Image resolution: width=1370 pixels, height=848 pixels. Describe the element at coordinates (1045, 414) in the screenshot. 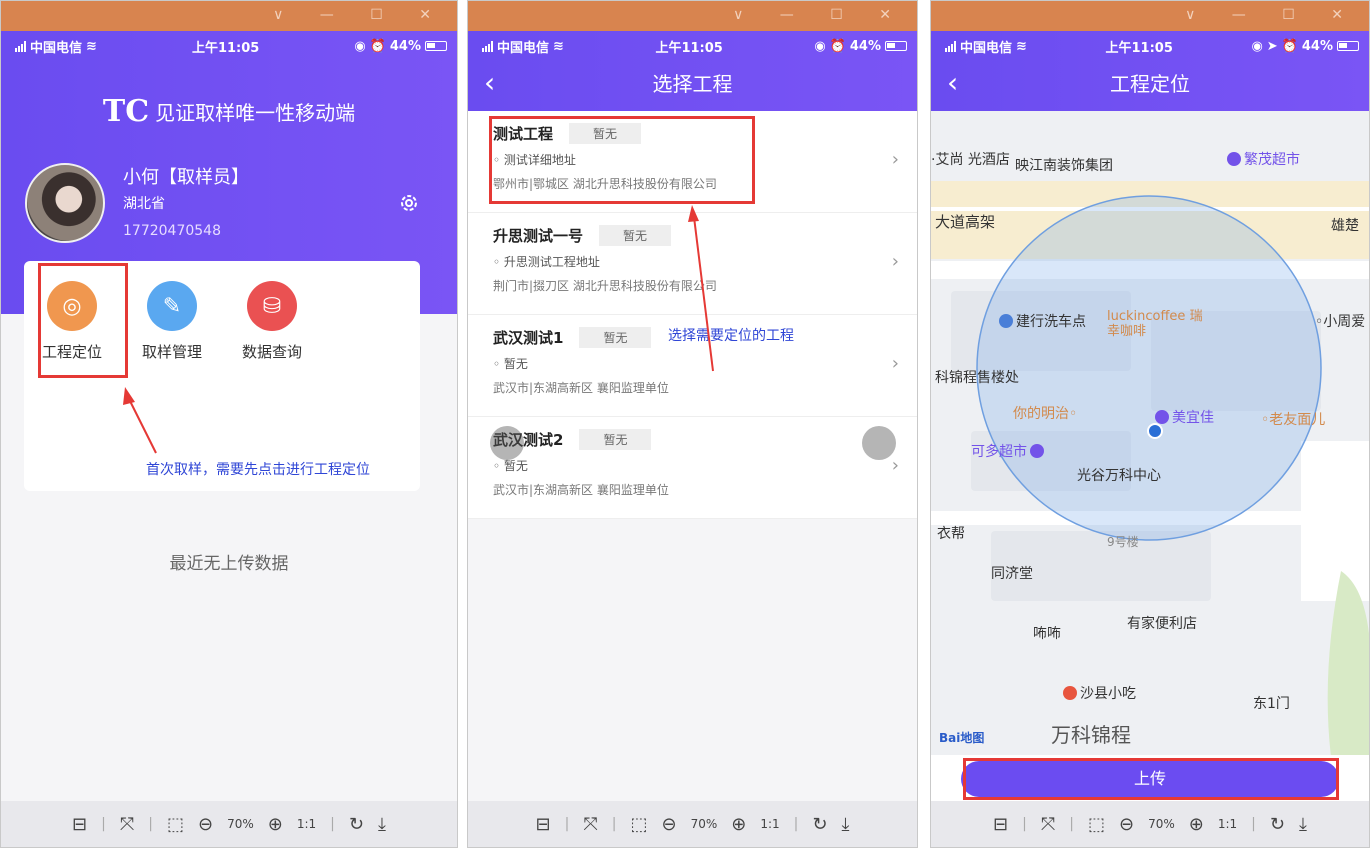

I see `map-poi: 你的明治◦` at that location.